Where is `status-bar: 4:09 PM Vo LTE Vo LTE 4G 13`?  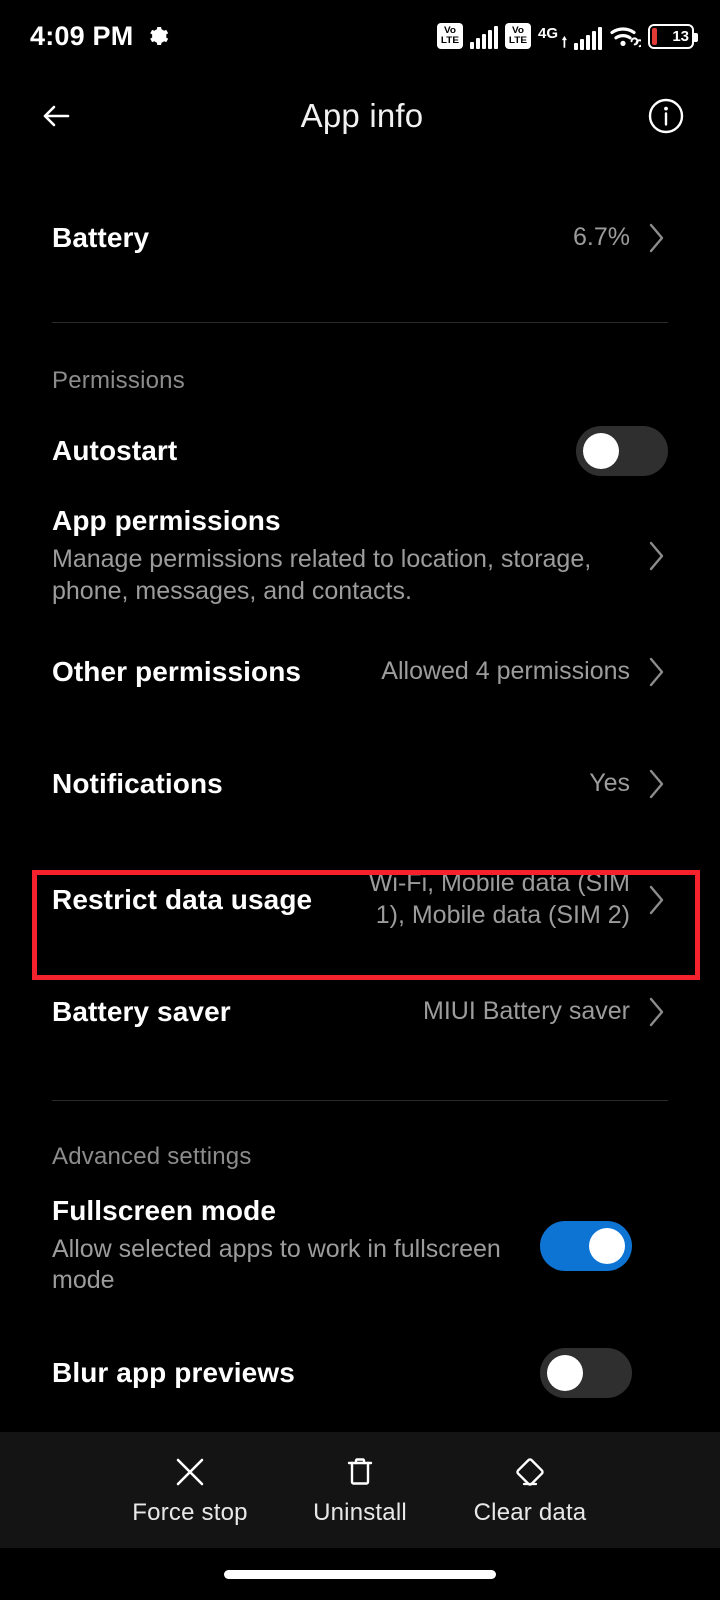 status-bar: 4:09 PM Vo LTE Vo LTE 4G 13 is located at coordinates (360, 36).